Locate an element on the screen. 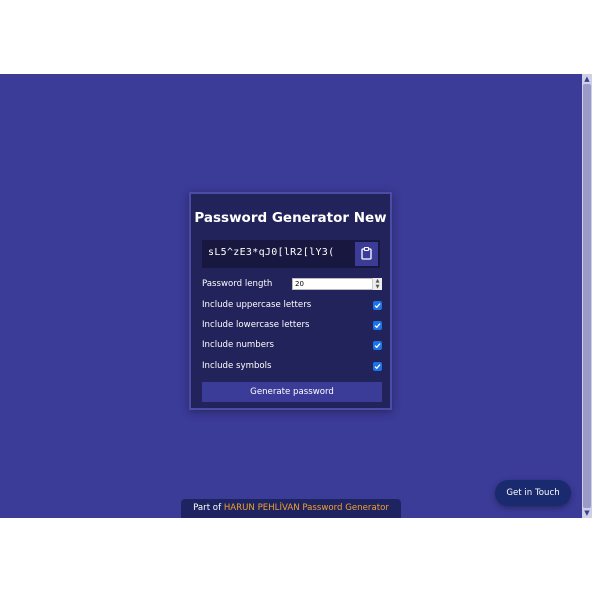 This screenshot has width=592, height=592. uppercase-checkbox is located at coordinates (377, 305).